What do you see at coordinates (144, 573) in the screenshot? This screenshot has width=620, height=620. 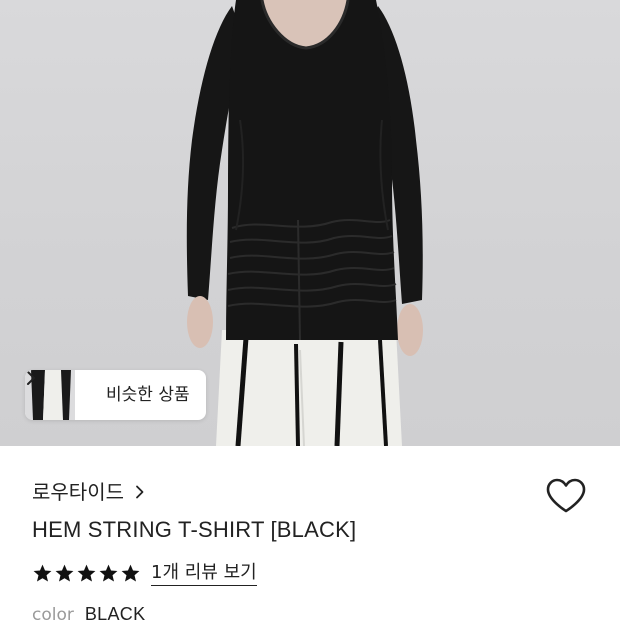 I see `rating-row: 1개 리뷰 보기` at bounding box center [144, 573].